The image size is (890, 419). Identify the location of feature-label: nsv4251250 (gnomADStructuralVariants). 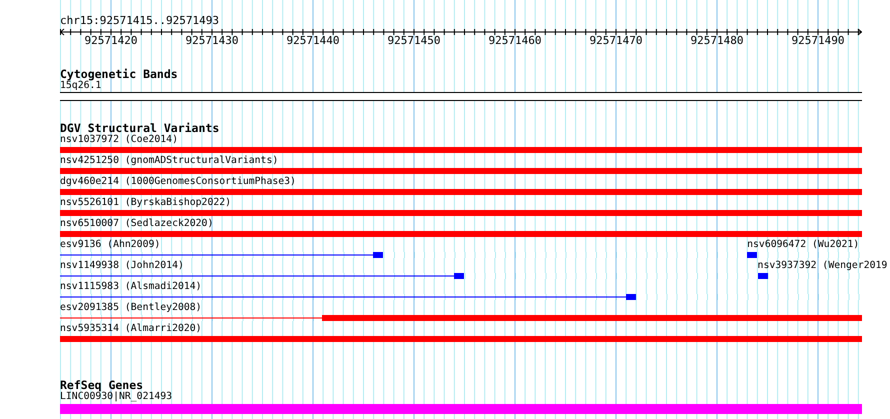
(169, 160).